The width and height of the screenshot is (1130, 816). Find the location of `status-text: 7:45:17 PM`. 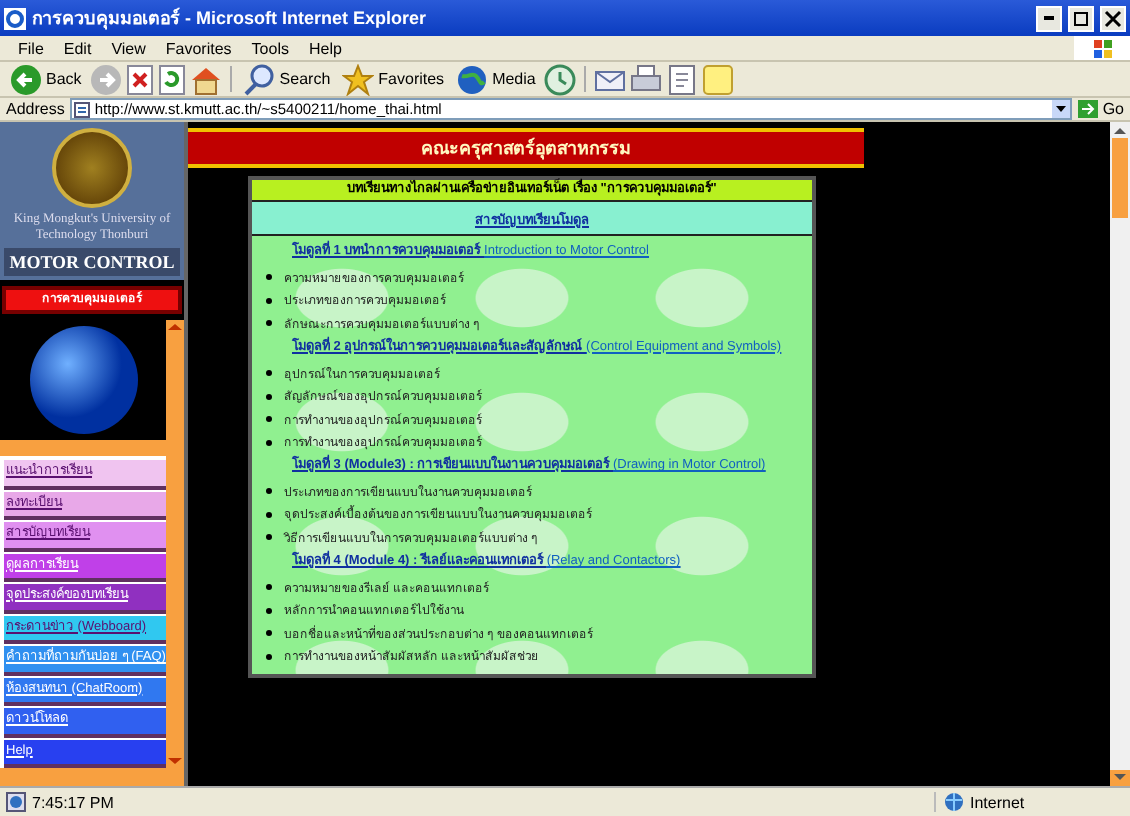

status-text: 7:45:17 PM is located at coordinates (73, 802).